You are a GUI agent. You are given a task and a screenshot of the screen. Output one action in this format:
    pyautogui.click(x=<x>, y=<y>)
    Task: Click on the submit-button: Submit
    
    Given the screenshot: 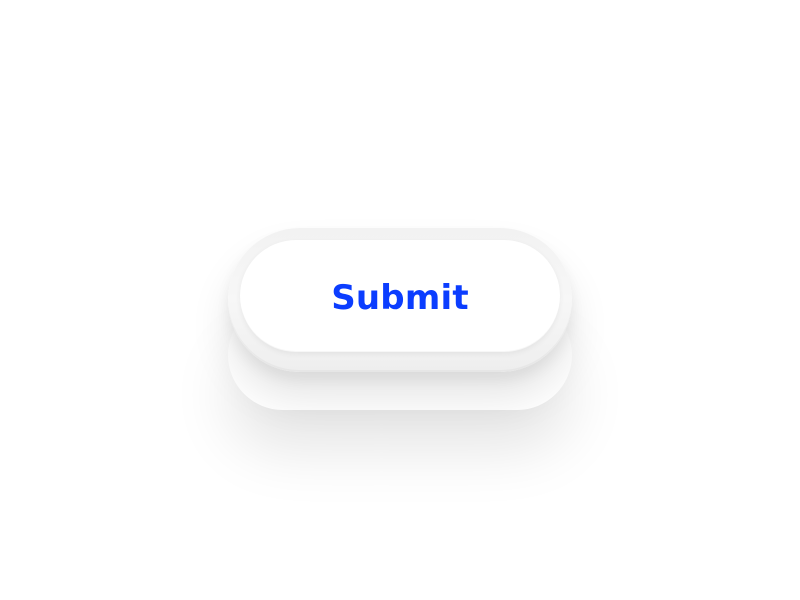 What is the action you would take?
    pyautogui.click(x=400, y=300)
    